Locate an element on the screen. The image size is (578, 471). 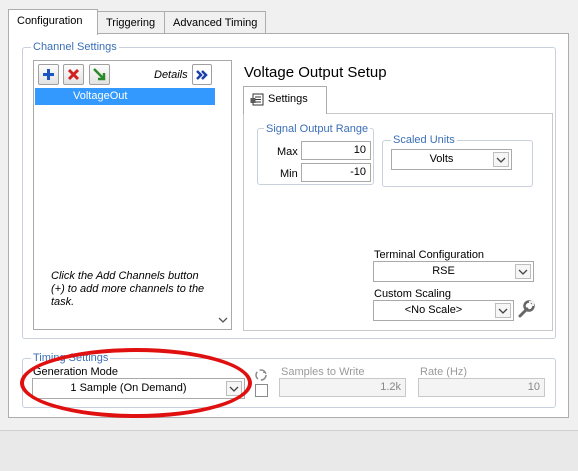
regenerate-checkbox is located at coordinates (261, 390).